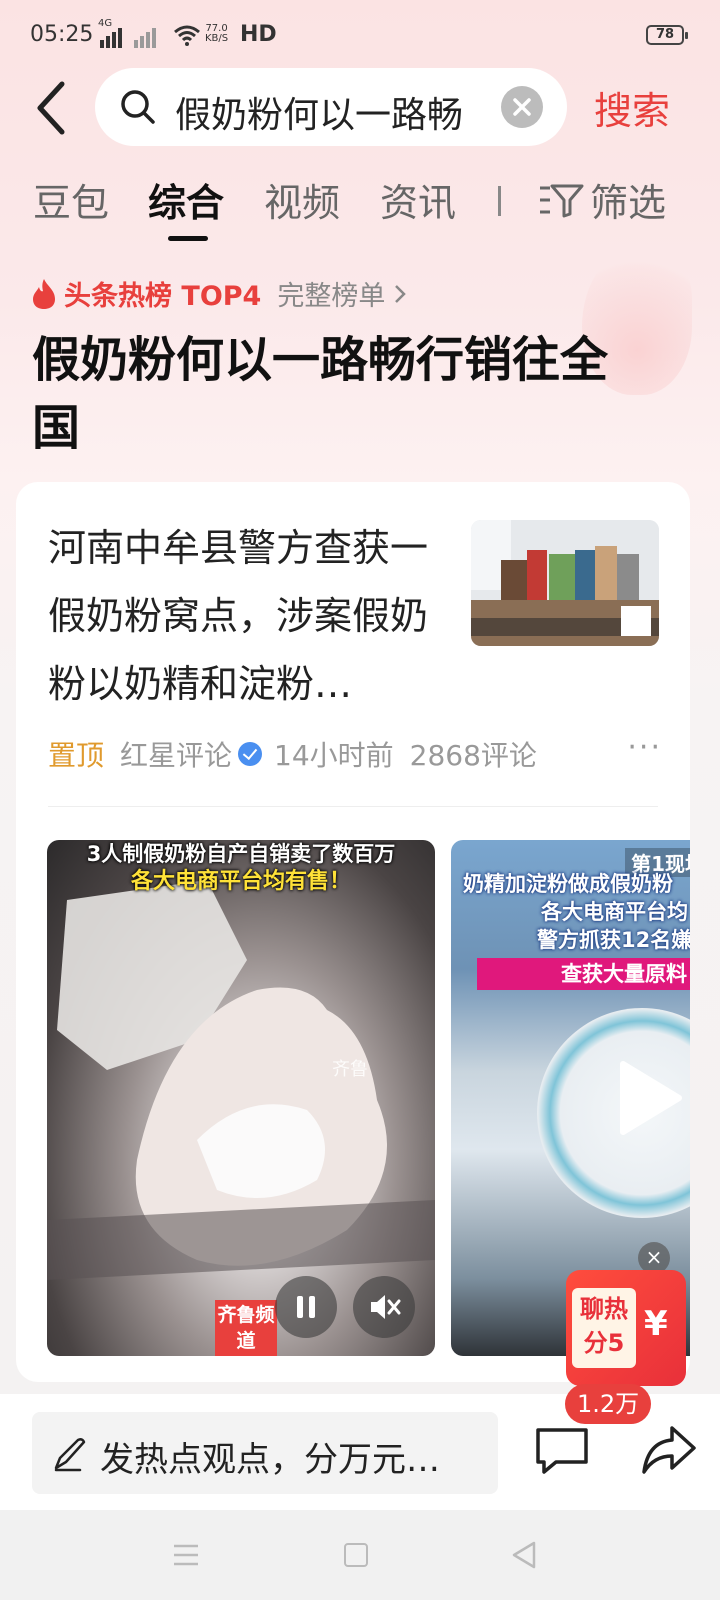 This screenshot has width=720, height=1600. I want to click on search-icon, so click(138, 107).